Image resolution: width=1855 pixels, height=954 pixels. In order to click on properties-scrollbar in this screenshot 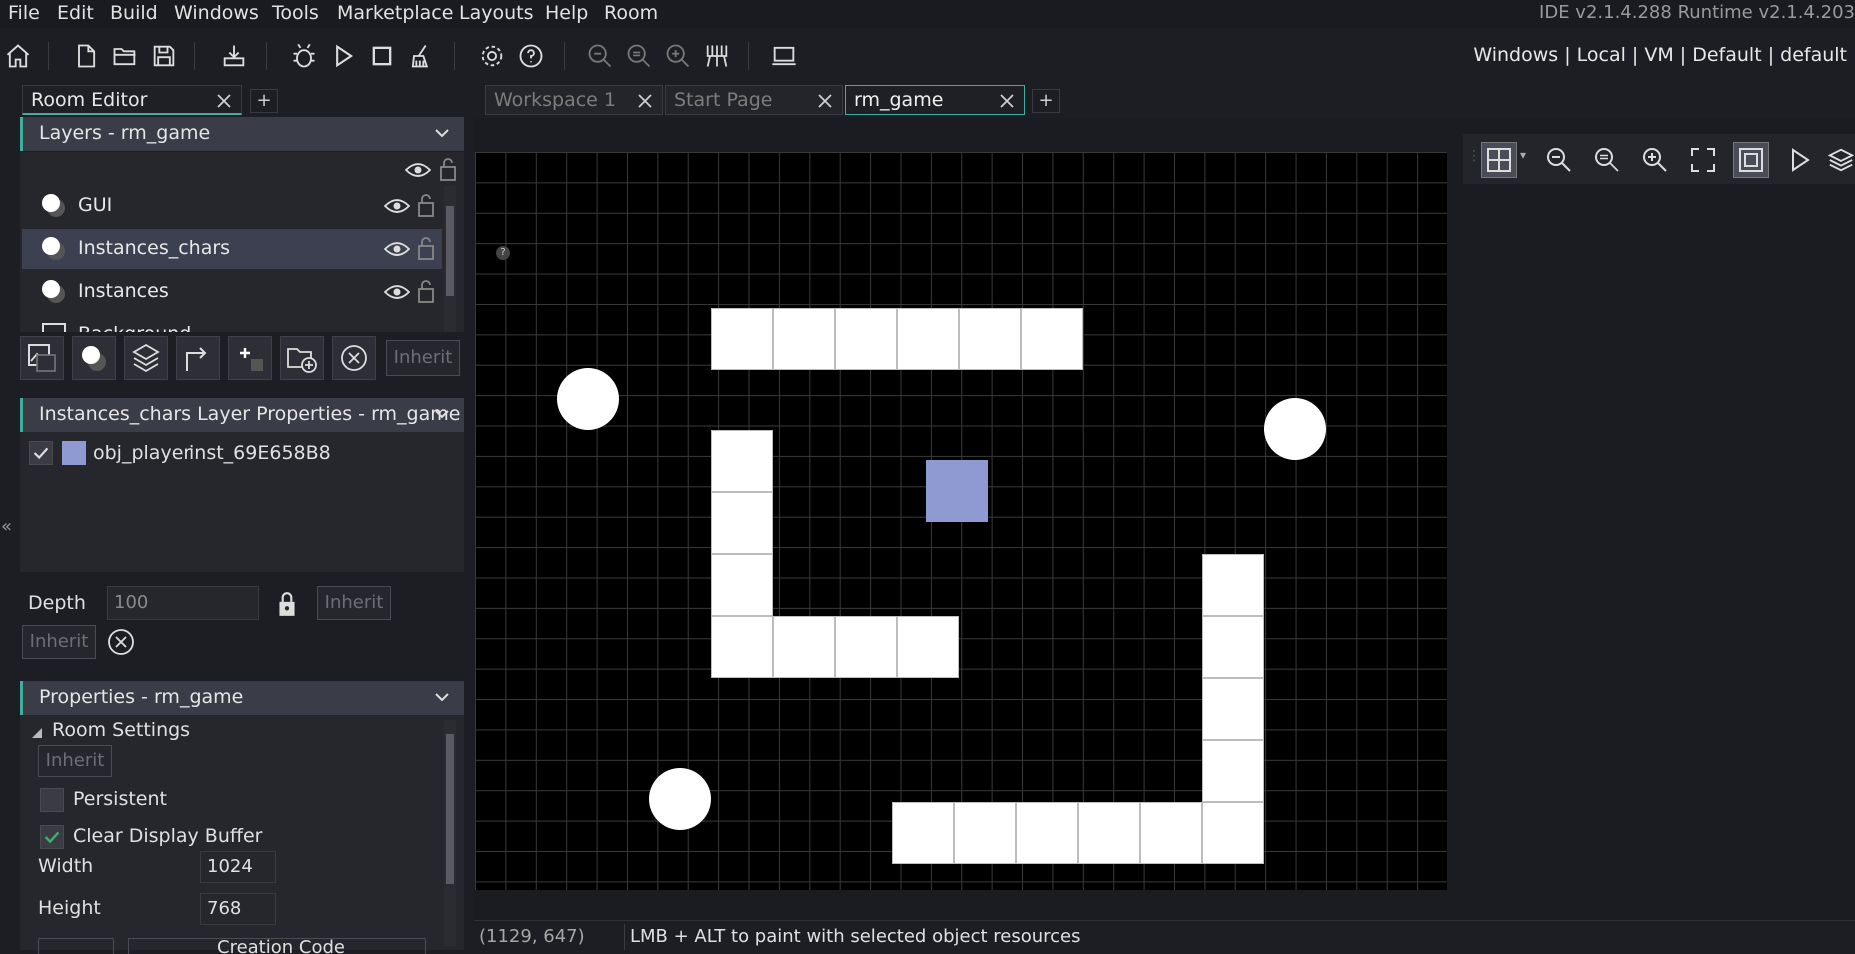, I will do `click(450, 833)`.